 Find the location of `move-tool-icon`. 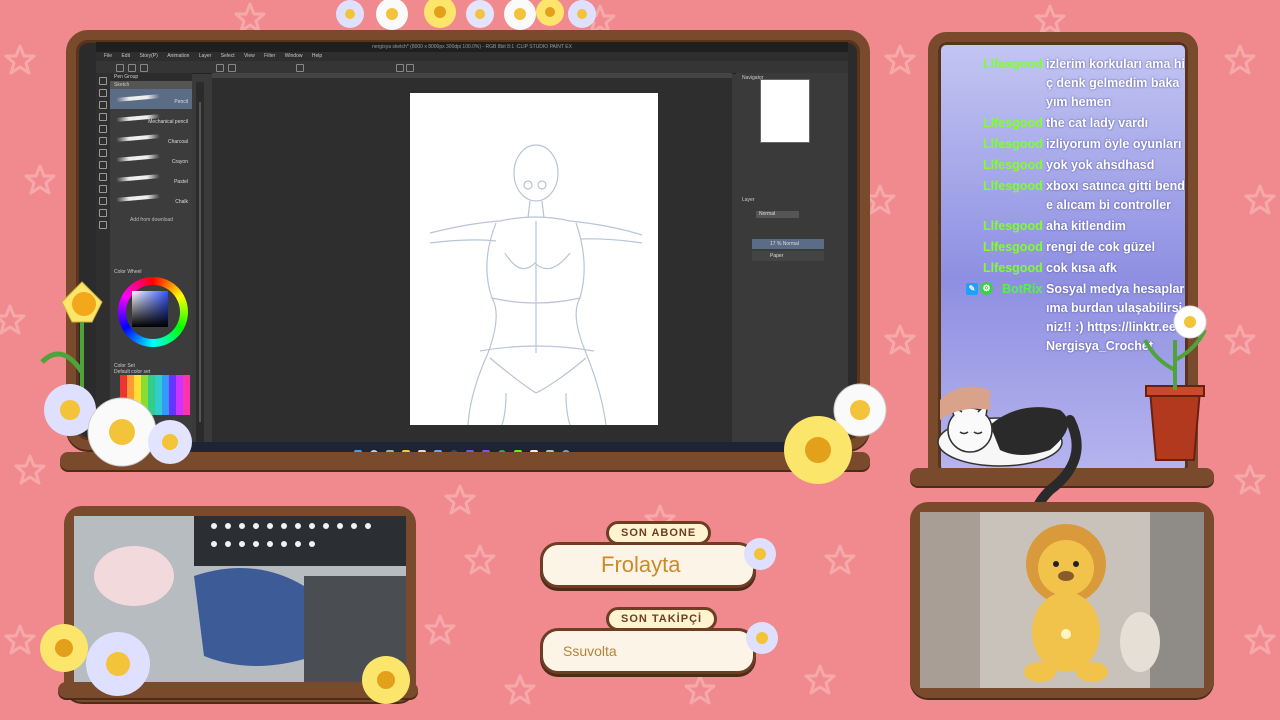

move-tool-icon is located at coordinates (103, 93).